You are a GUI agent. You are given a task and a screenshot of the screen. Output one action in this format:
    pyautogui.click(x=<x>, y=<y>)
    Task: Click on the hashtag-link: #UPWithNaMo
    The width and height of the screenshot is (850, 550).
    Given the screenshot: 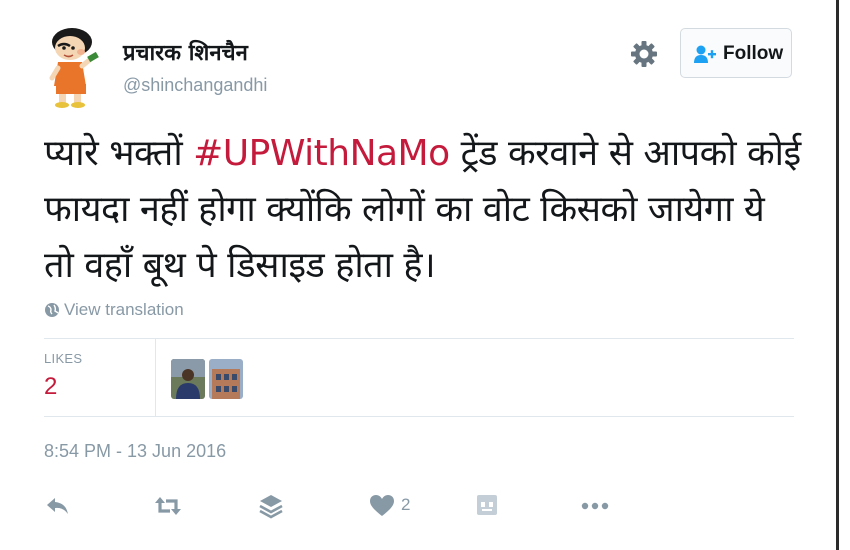 What is the action you would take?
    pyautogui.click(x=321, y=153)
    